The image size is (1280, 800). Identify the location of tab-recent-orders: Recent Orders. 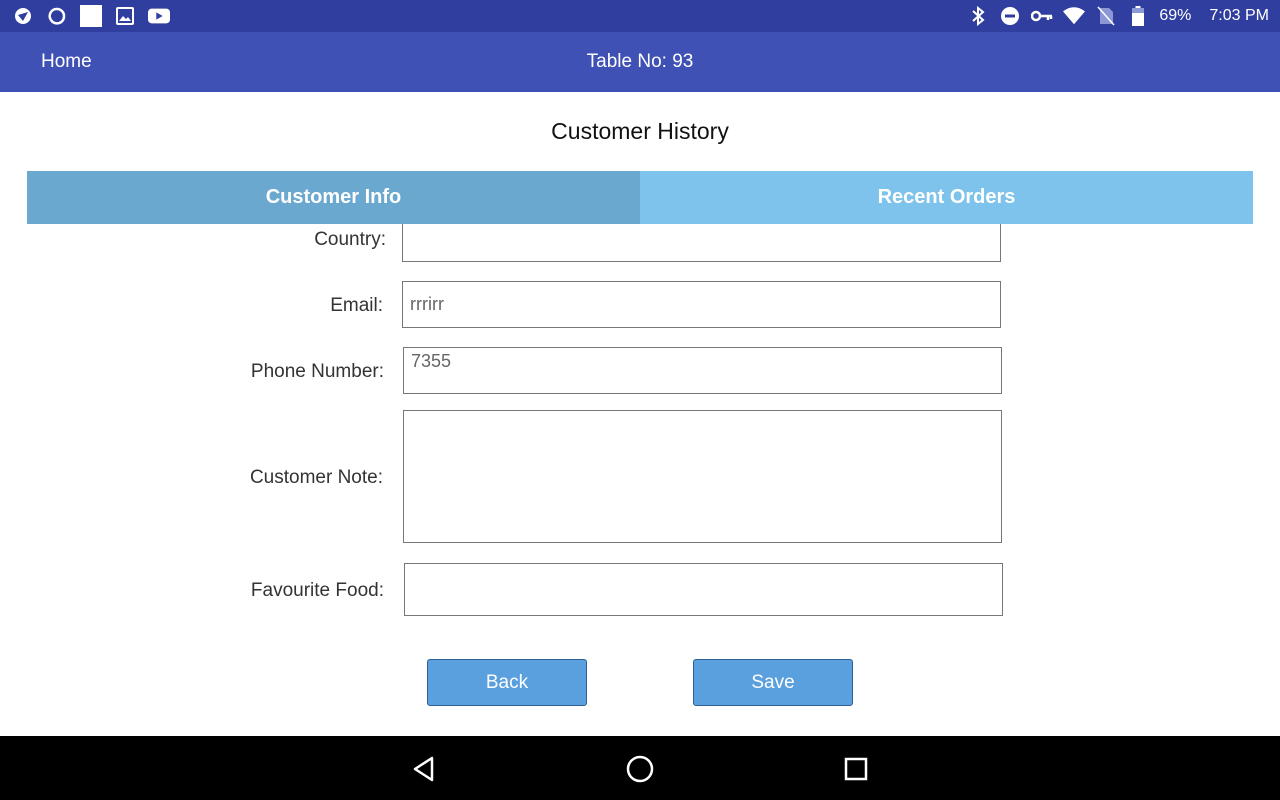
(946, 197).